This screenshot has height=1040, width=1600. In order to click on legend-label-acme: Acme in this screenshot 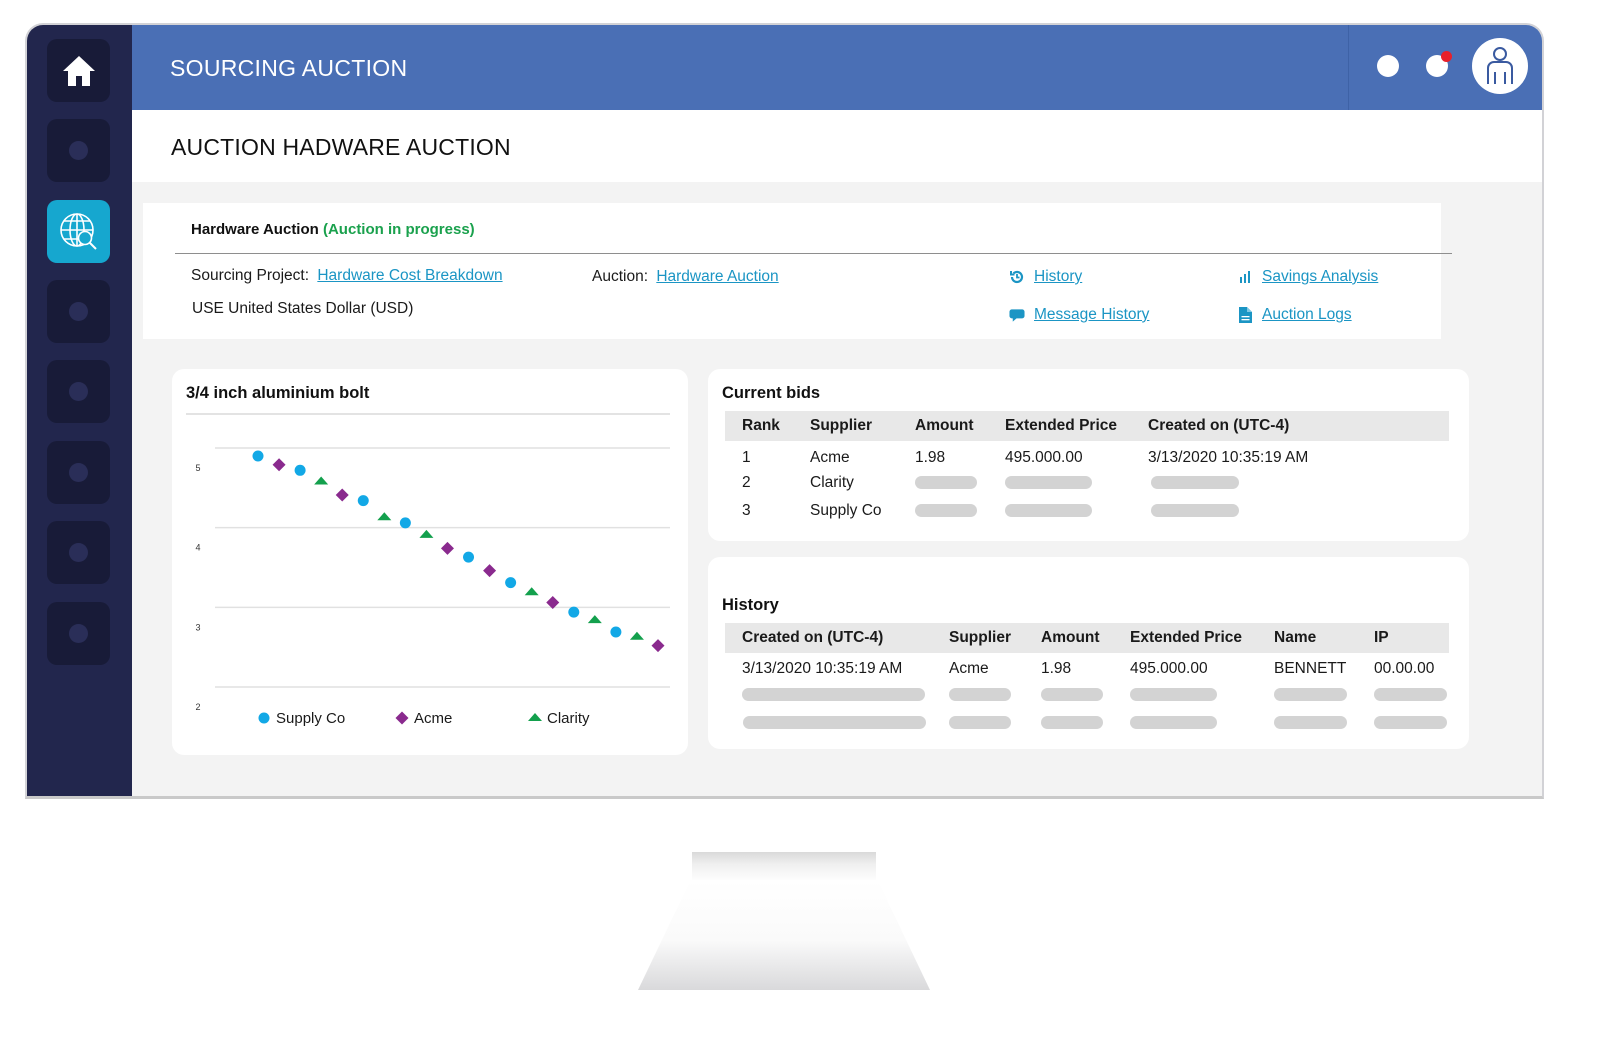, I will do `click(433, 718)`.